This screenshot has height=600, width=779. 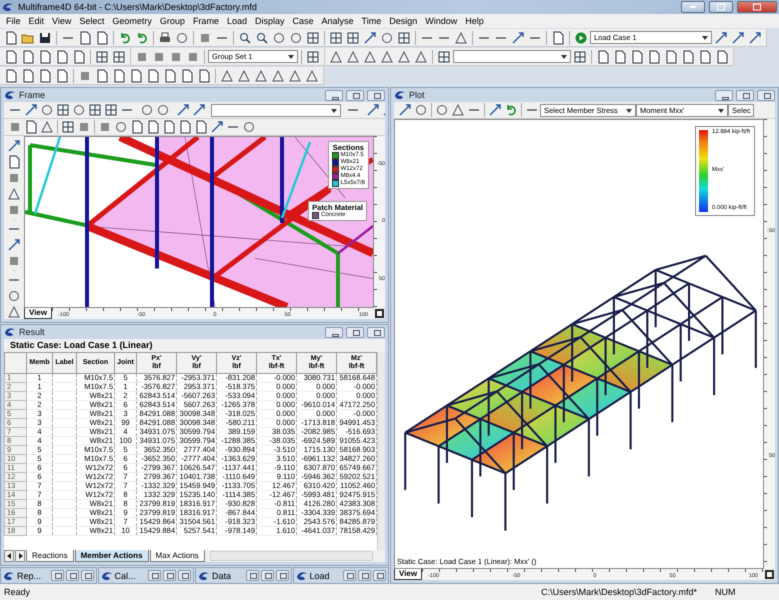 What do you see at coordinates (132, 21) in the screenshot?
I see `menu-item: Geometry` at bounding box center [132, 21].